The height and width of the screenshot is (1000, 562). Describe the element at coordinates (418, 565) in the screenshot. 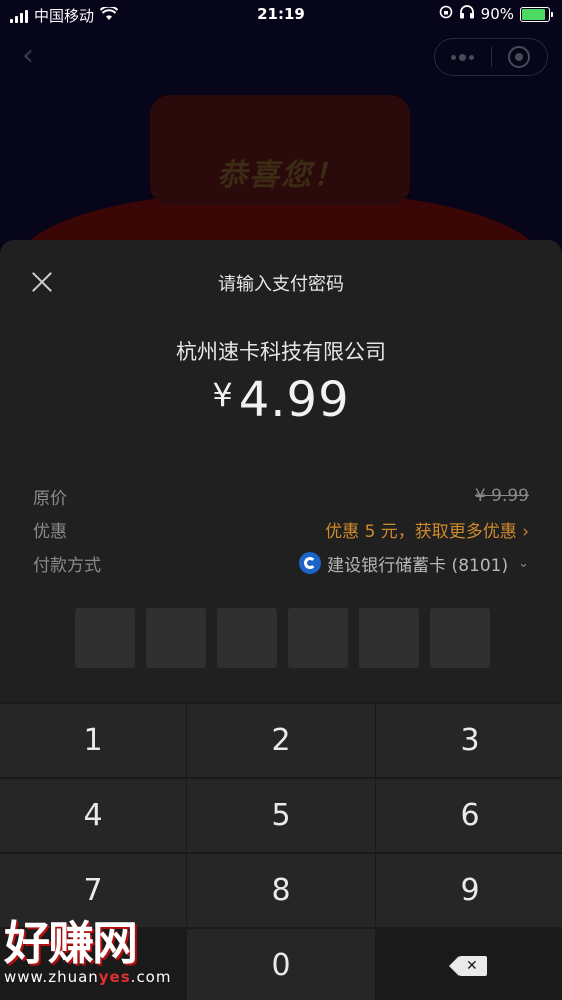

I see `payment-method-value: 建设银行储蓄卡 (8101)` at that location.